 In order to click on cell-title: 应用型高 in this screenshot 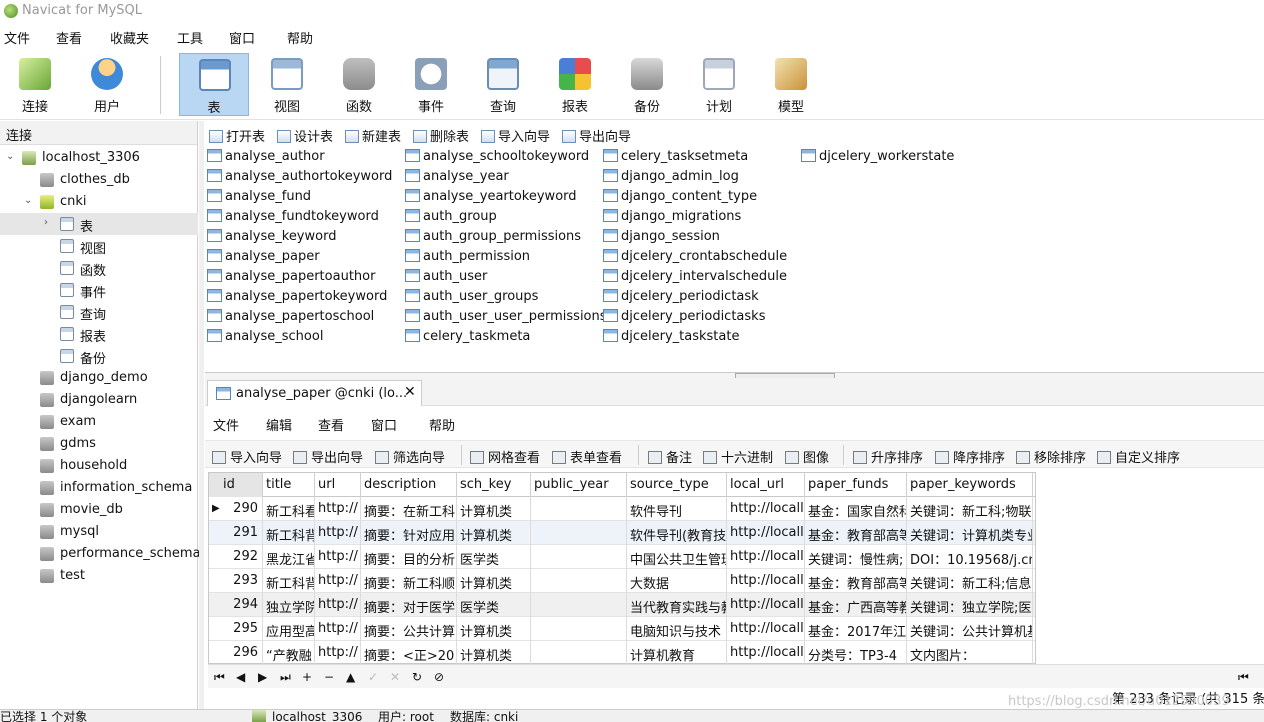, I will do `click(289, 629)`.